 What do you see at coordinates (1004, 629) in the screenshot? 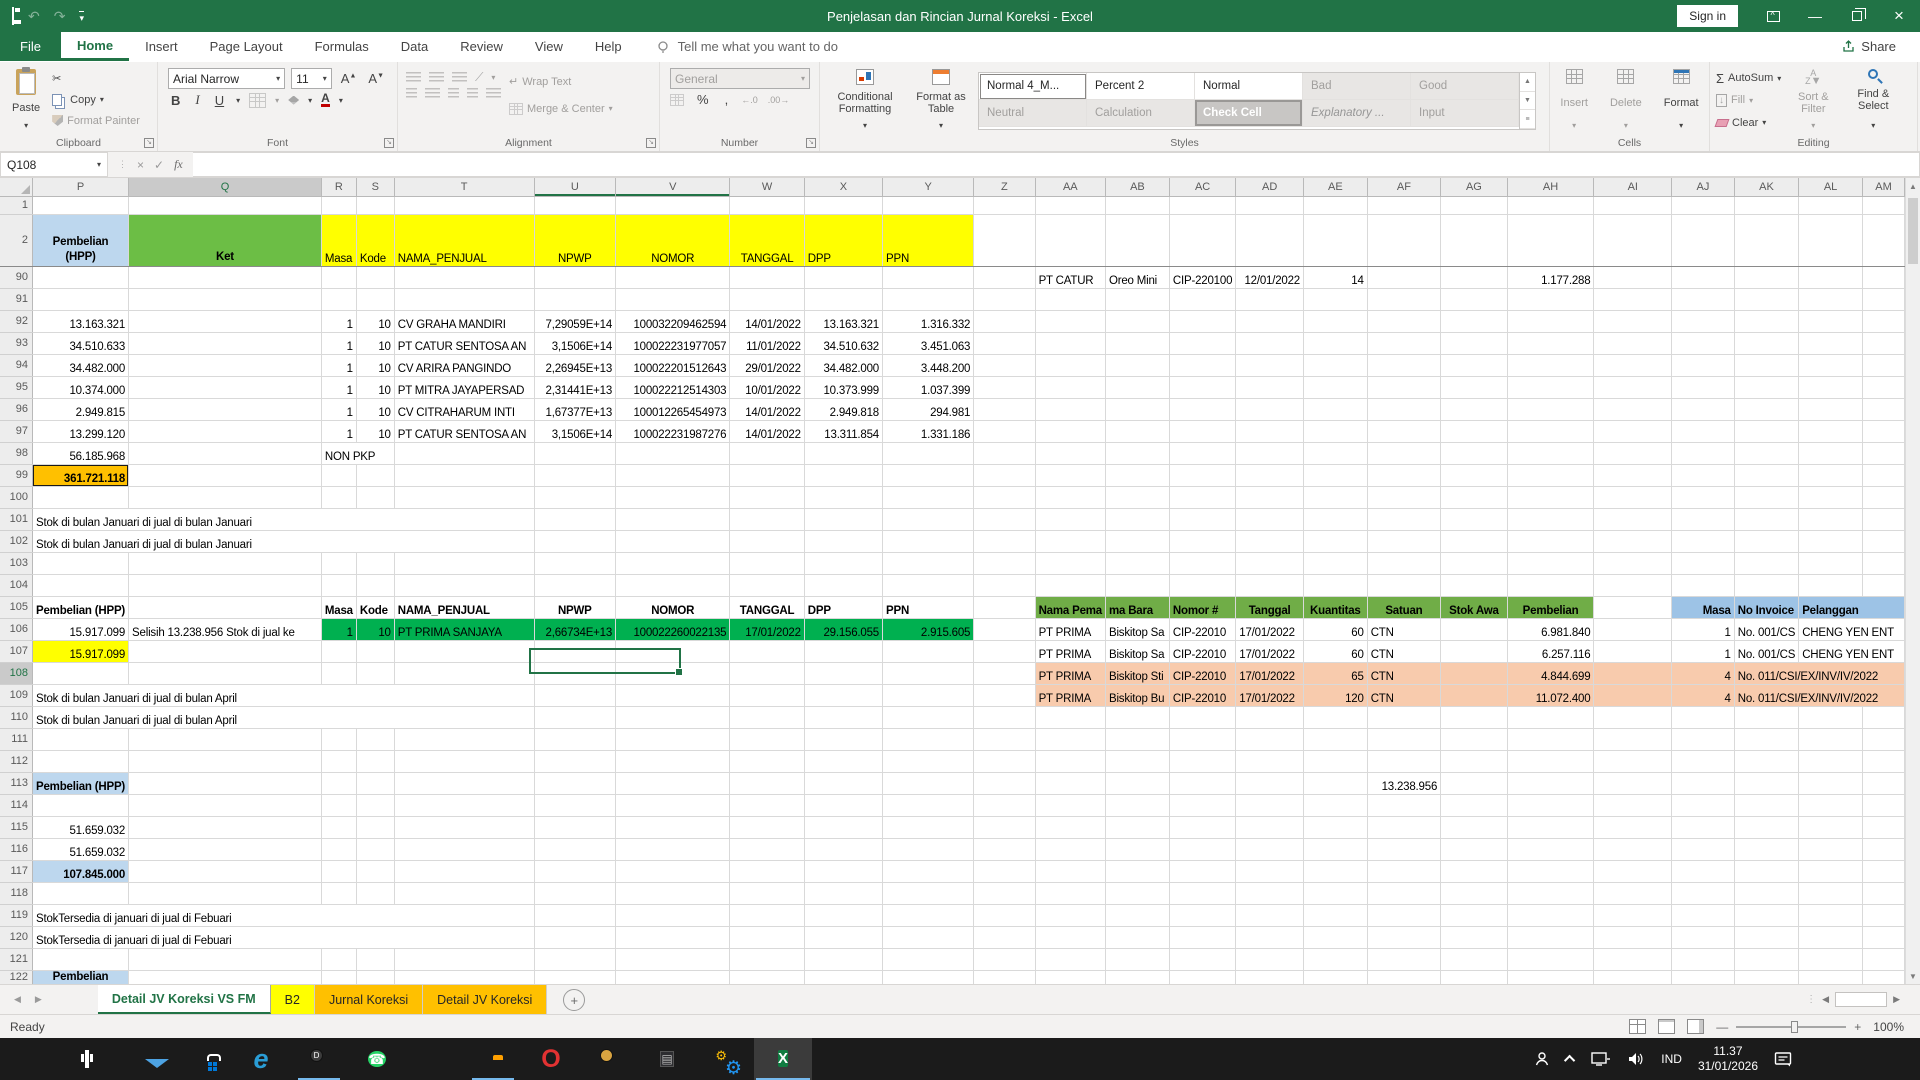
I see `cell-Z106` at bounding box center [1004, 629].